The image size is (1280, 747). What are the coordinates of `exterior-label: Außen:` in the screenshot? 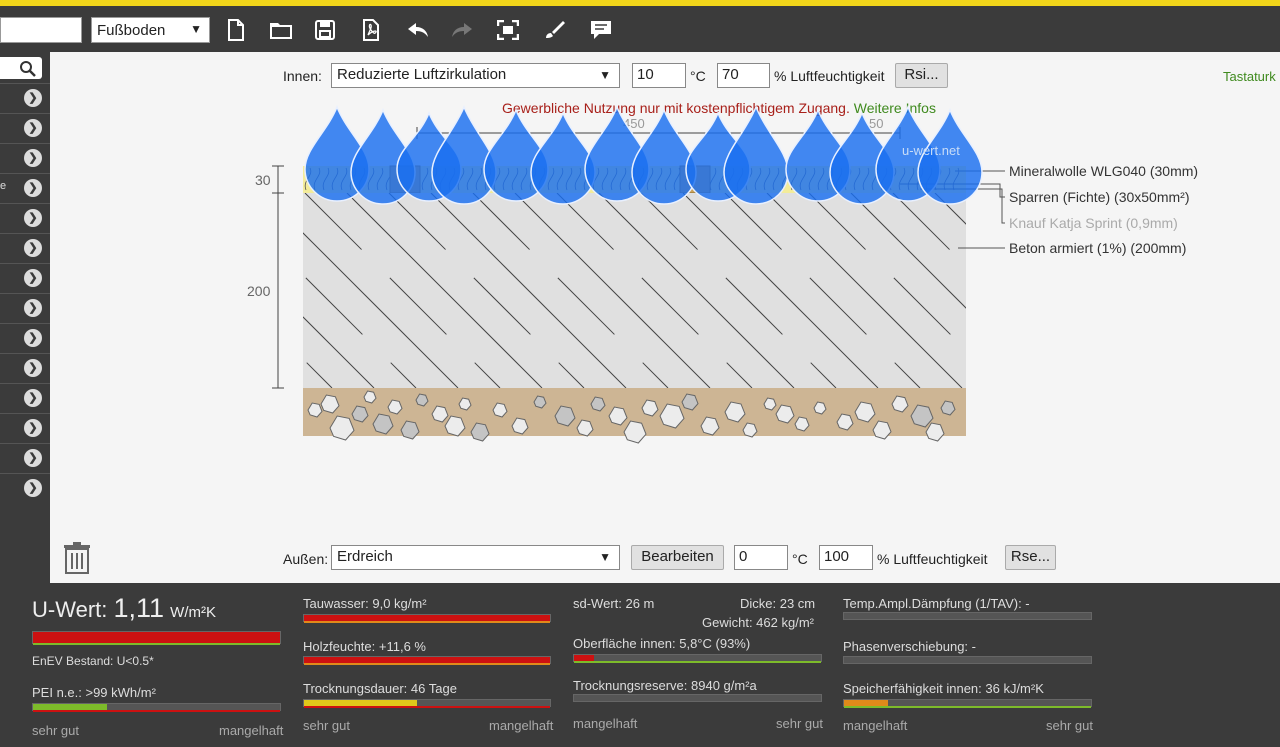 It's located at (306, 559).